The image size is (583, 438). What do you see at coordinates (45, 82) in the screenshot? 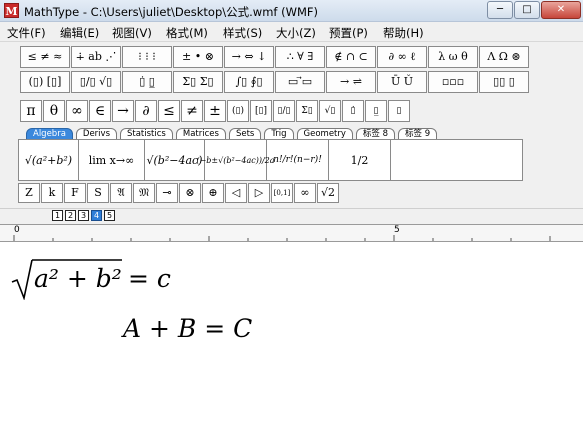
I see `palette-fences: (▯) [▯]` at bounding box center [45, 82].